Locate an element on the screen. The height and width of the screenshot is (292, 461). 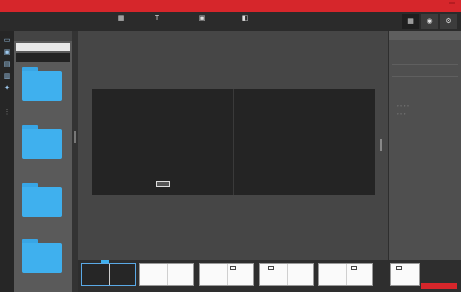
canvas-scroll-handle is located at coordinates (381, 145).